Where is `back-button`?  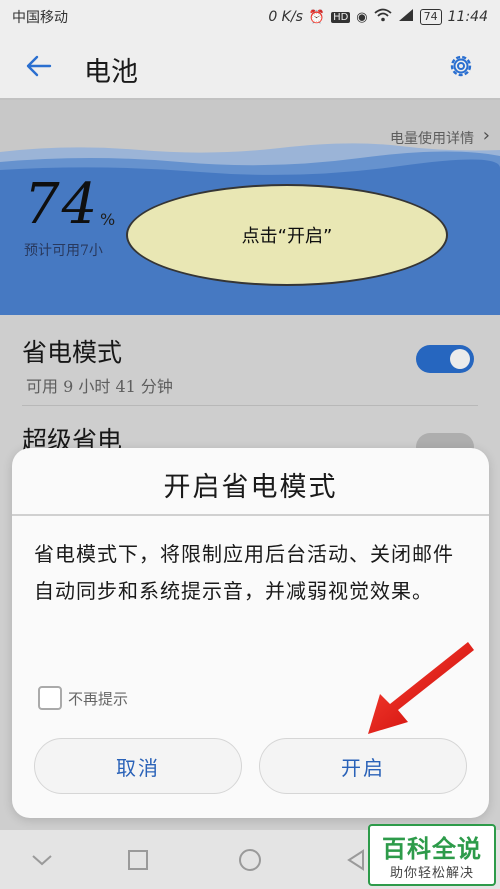
back-button is located at coordinates (38, 66).